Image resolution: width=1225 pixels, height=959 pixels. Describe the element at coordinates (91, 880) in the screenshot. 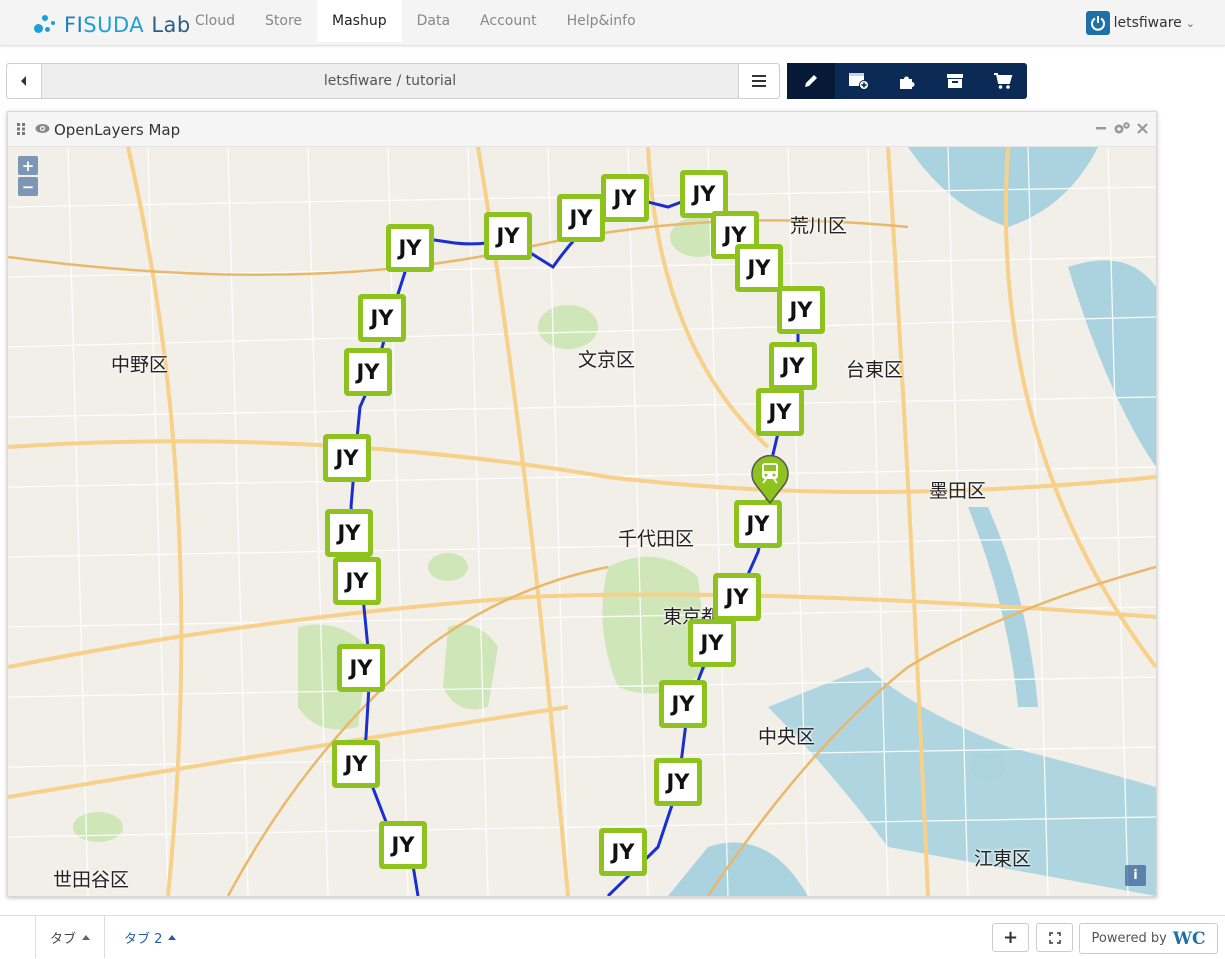

I see `ward-label: 世田谷区` at that location.